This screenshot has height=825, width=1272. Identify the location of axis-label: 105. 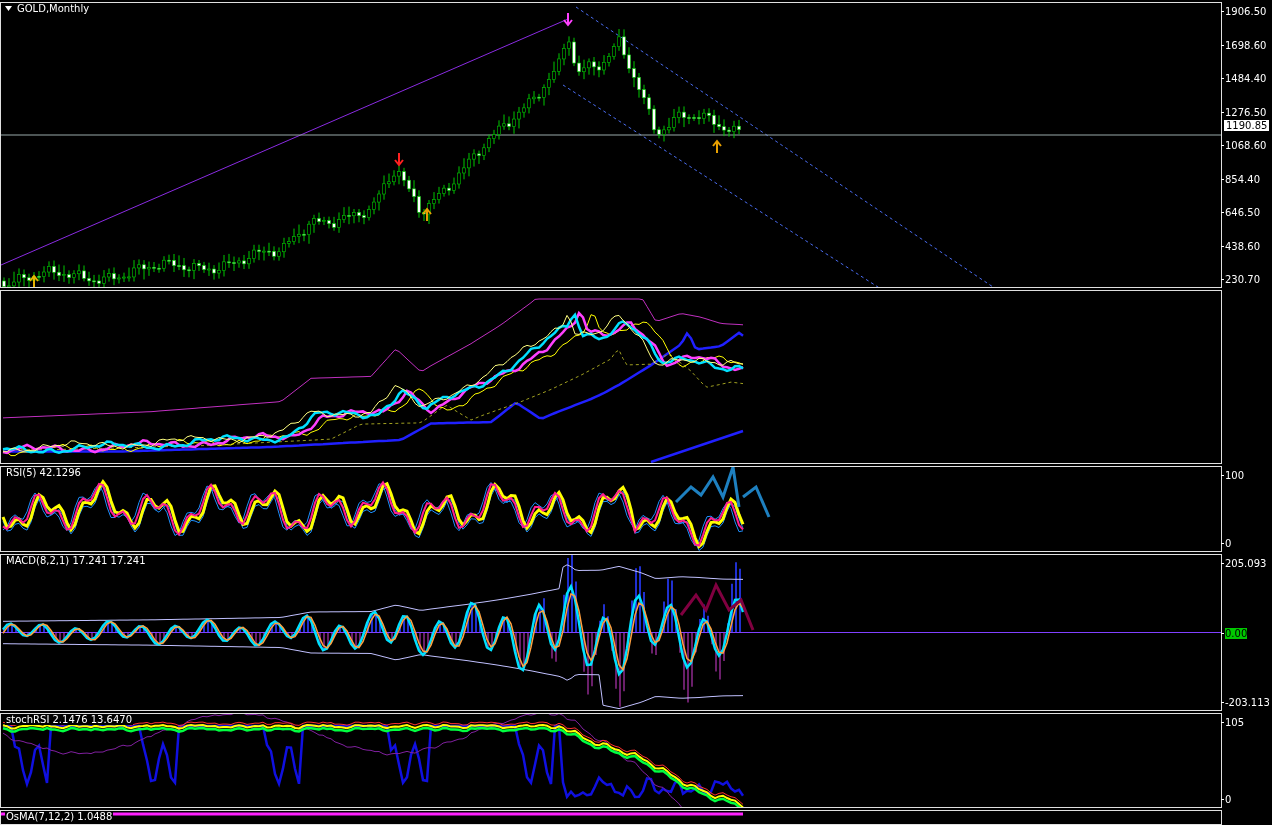
(1235, 722).